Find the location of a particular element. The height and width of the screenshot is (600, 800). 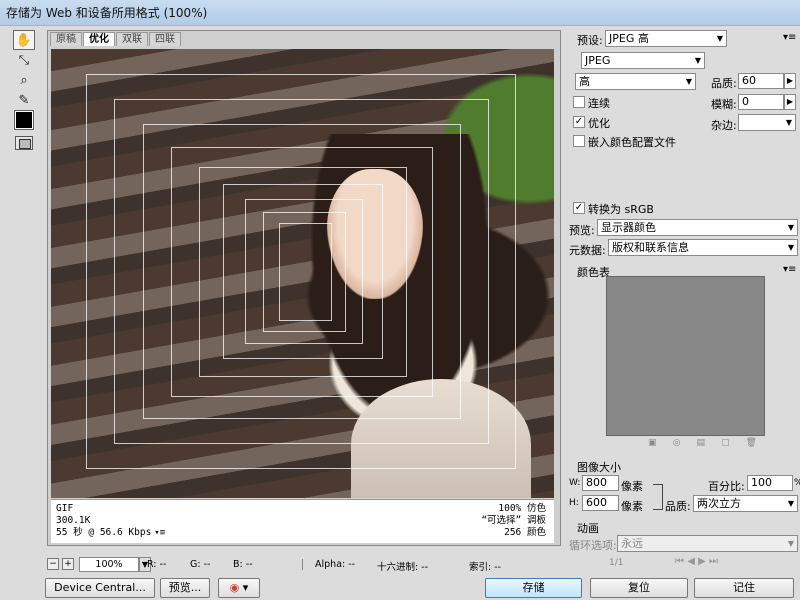

zoom-level-field: 100% is located at coordinates (109, 564).